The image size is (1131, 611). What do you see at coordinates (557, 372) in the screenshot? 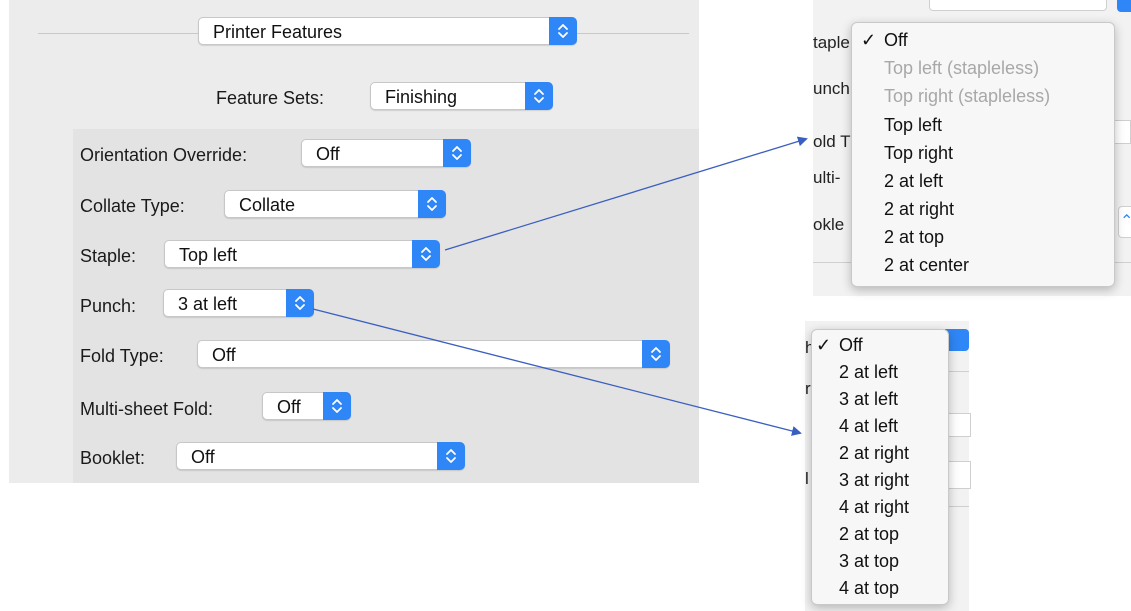
I see `punch-arrow` at bounding box center [557, 372].